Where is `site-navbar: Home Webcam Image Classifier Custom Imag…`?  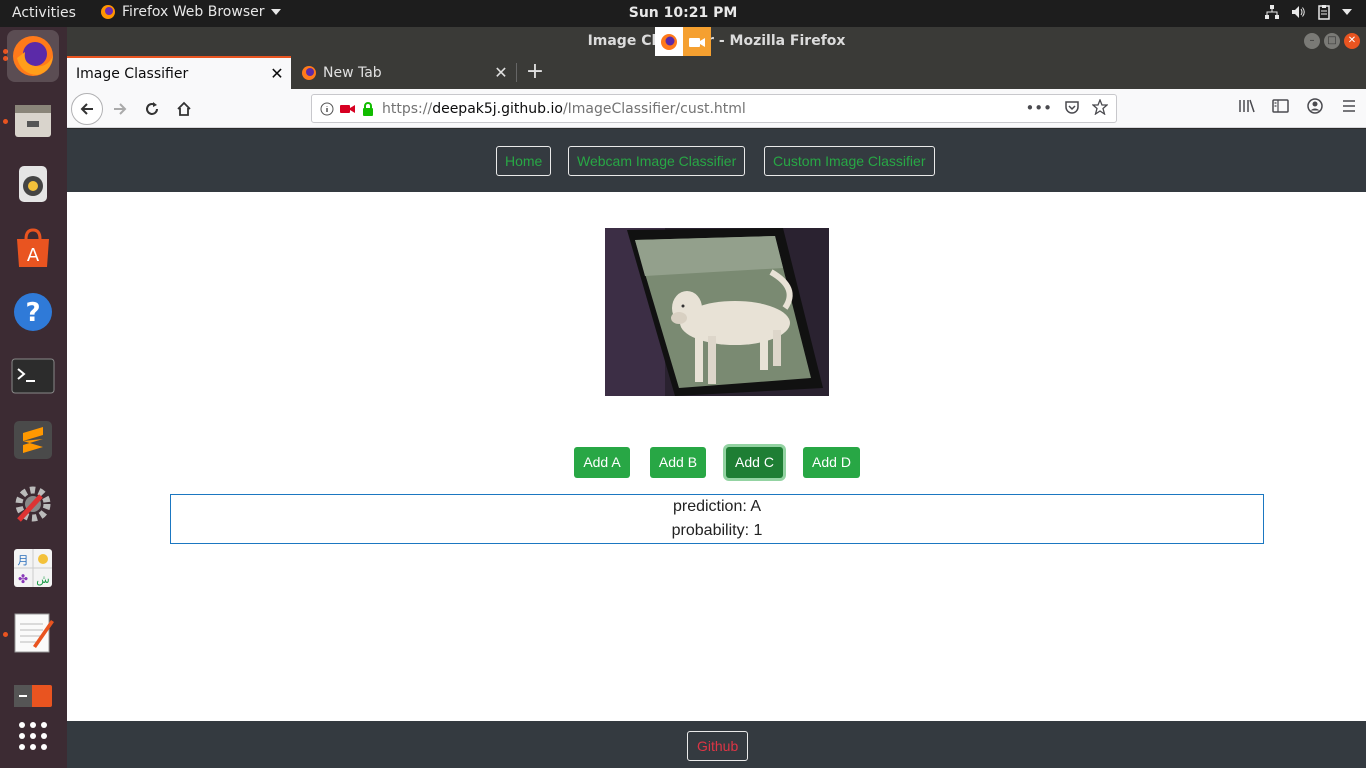 site-navbar: Home Webcam Image Classifier Custom Imag… is located at coordinates (716, 160).